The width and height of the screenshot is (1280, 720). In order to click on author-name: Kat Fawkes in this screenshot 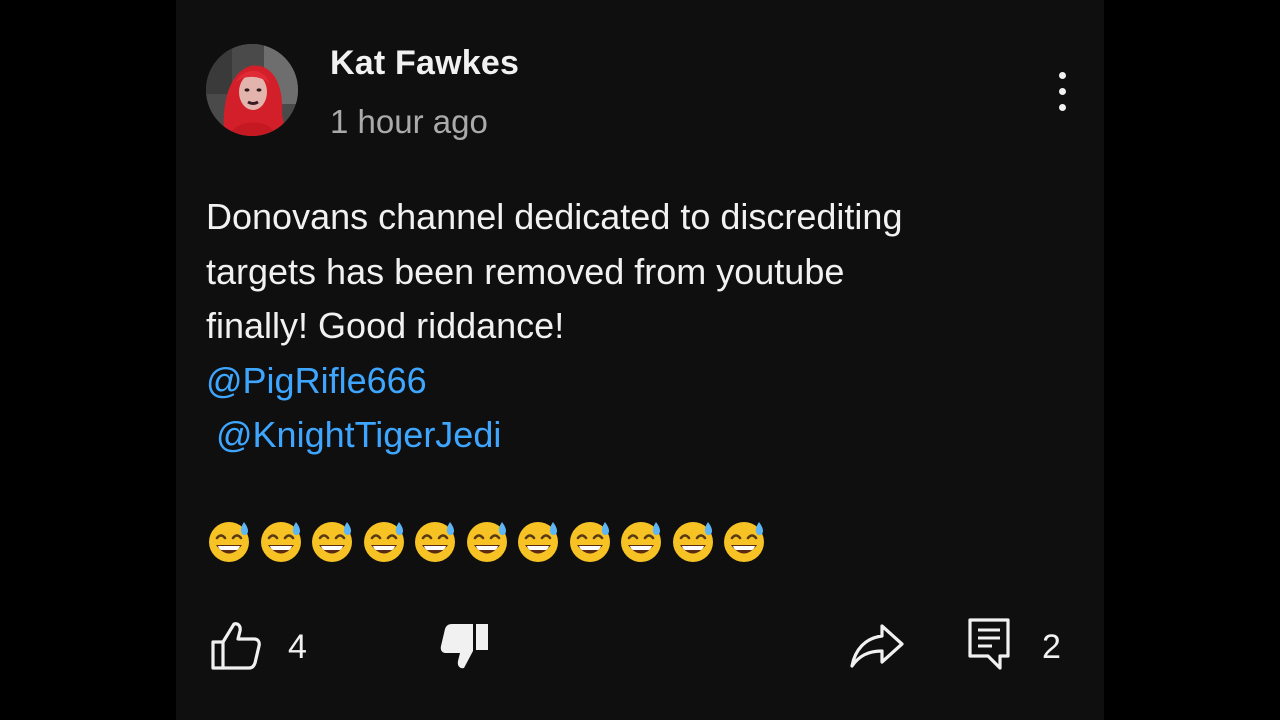, I will do `click(424, 63)`.